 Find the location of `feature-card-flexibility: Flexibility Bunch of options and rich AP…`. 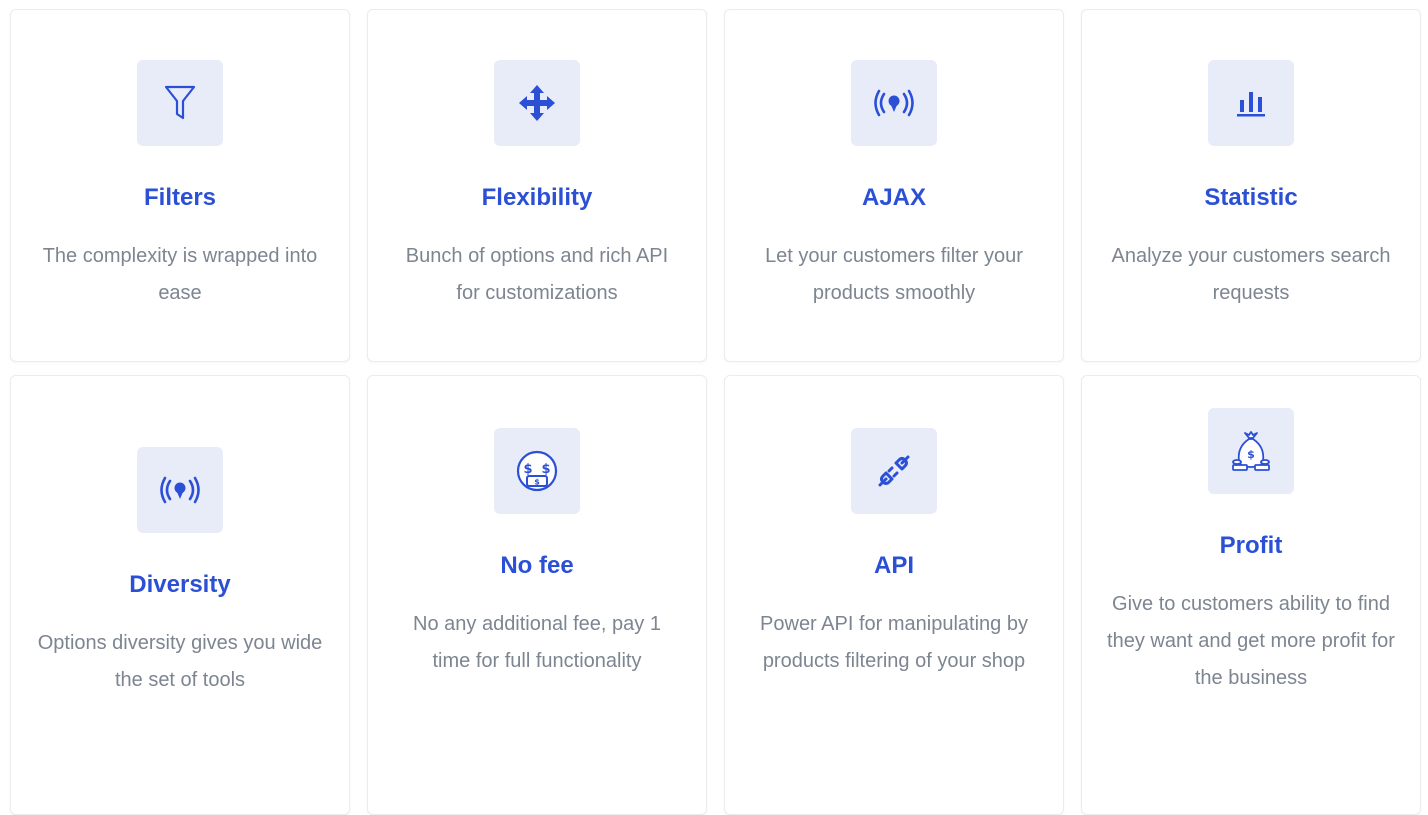

feature-card-flexibility: Flexibility Bunch of options and rich AP… is located at coordinates (537, 185).